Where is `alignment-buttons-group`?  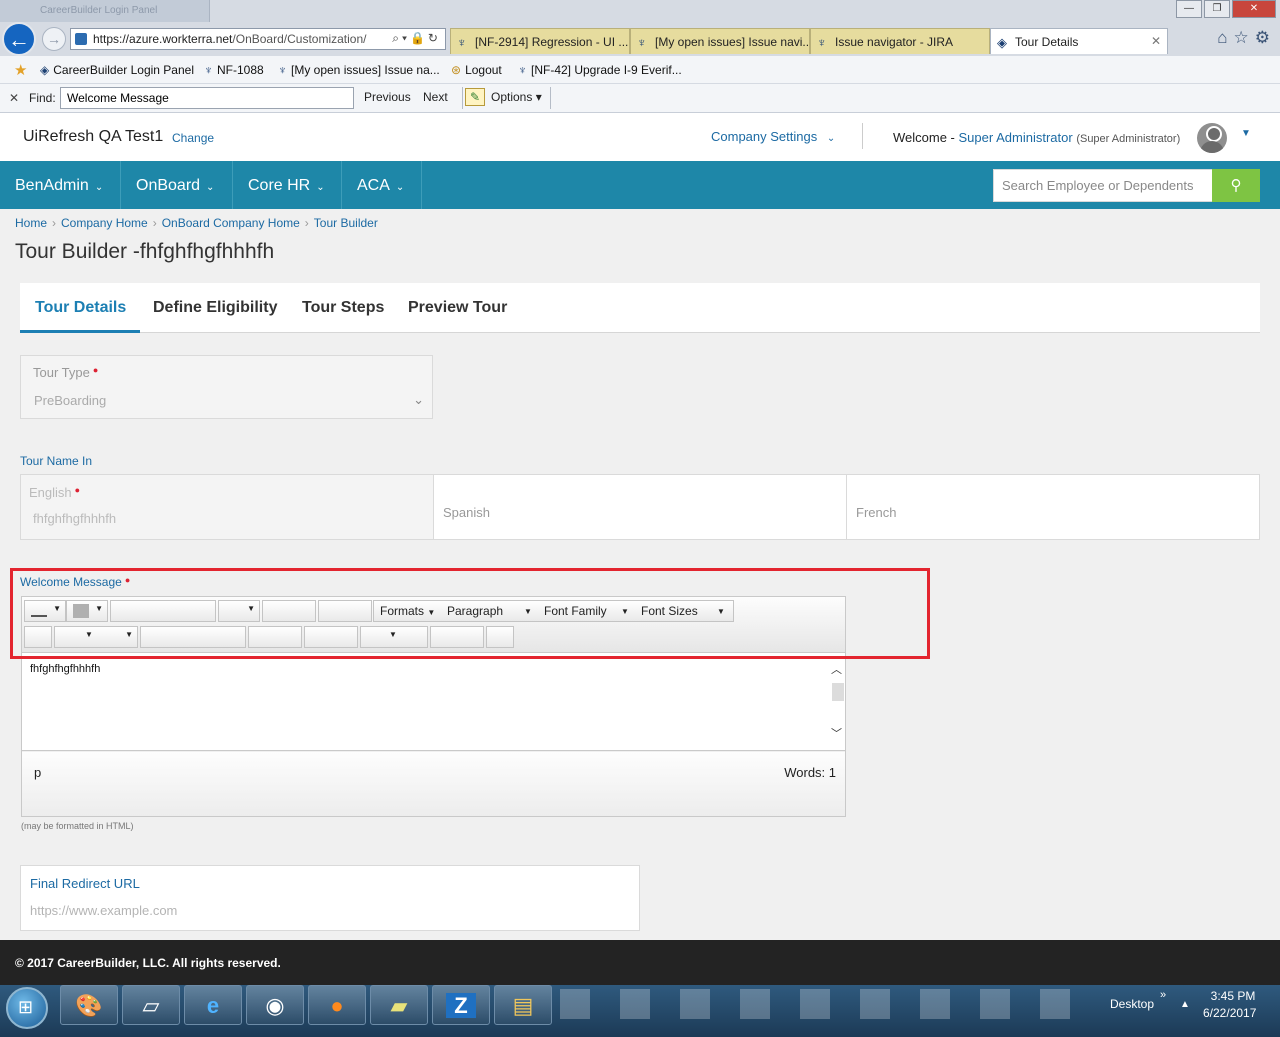 alignment-buttons-group is located at coordinates (193, 637).